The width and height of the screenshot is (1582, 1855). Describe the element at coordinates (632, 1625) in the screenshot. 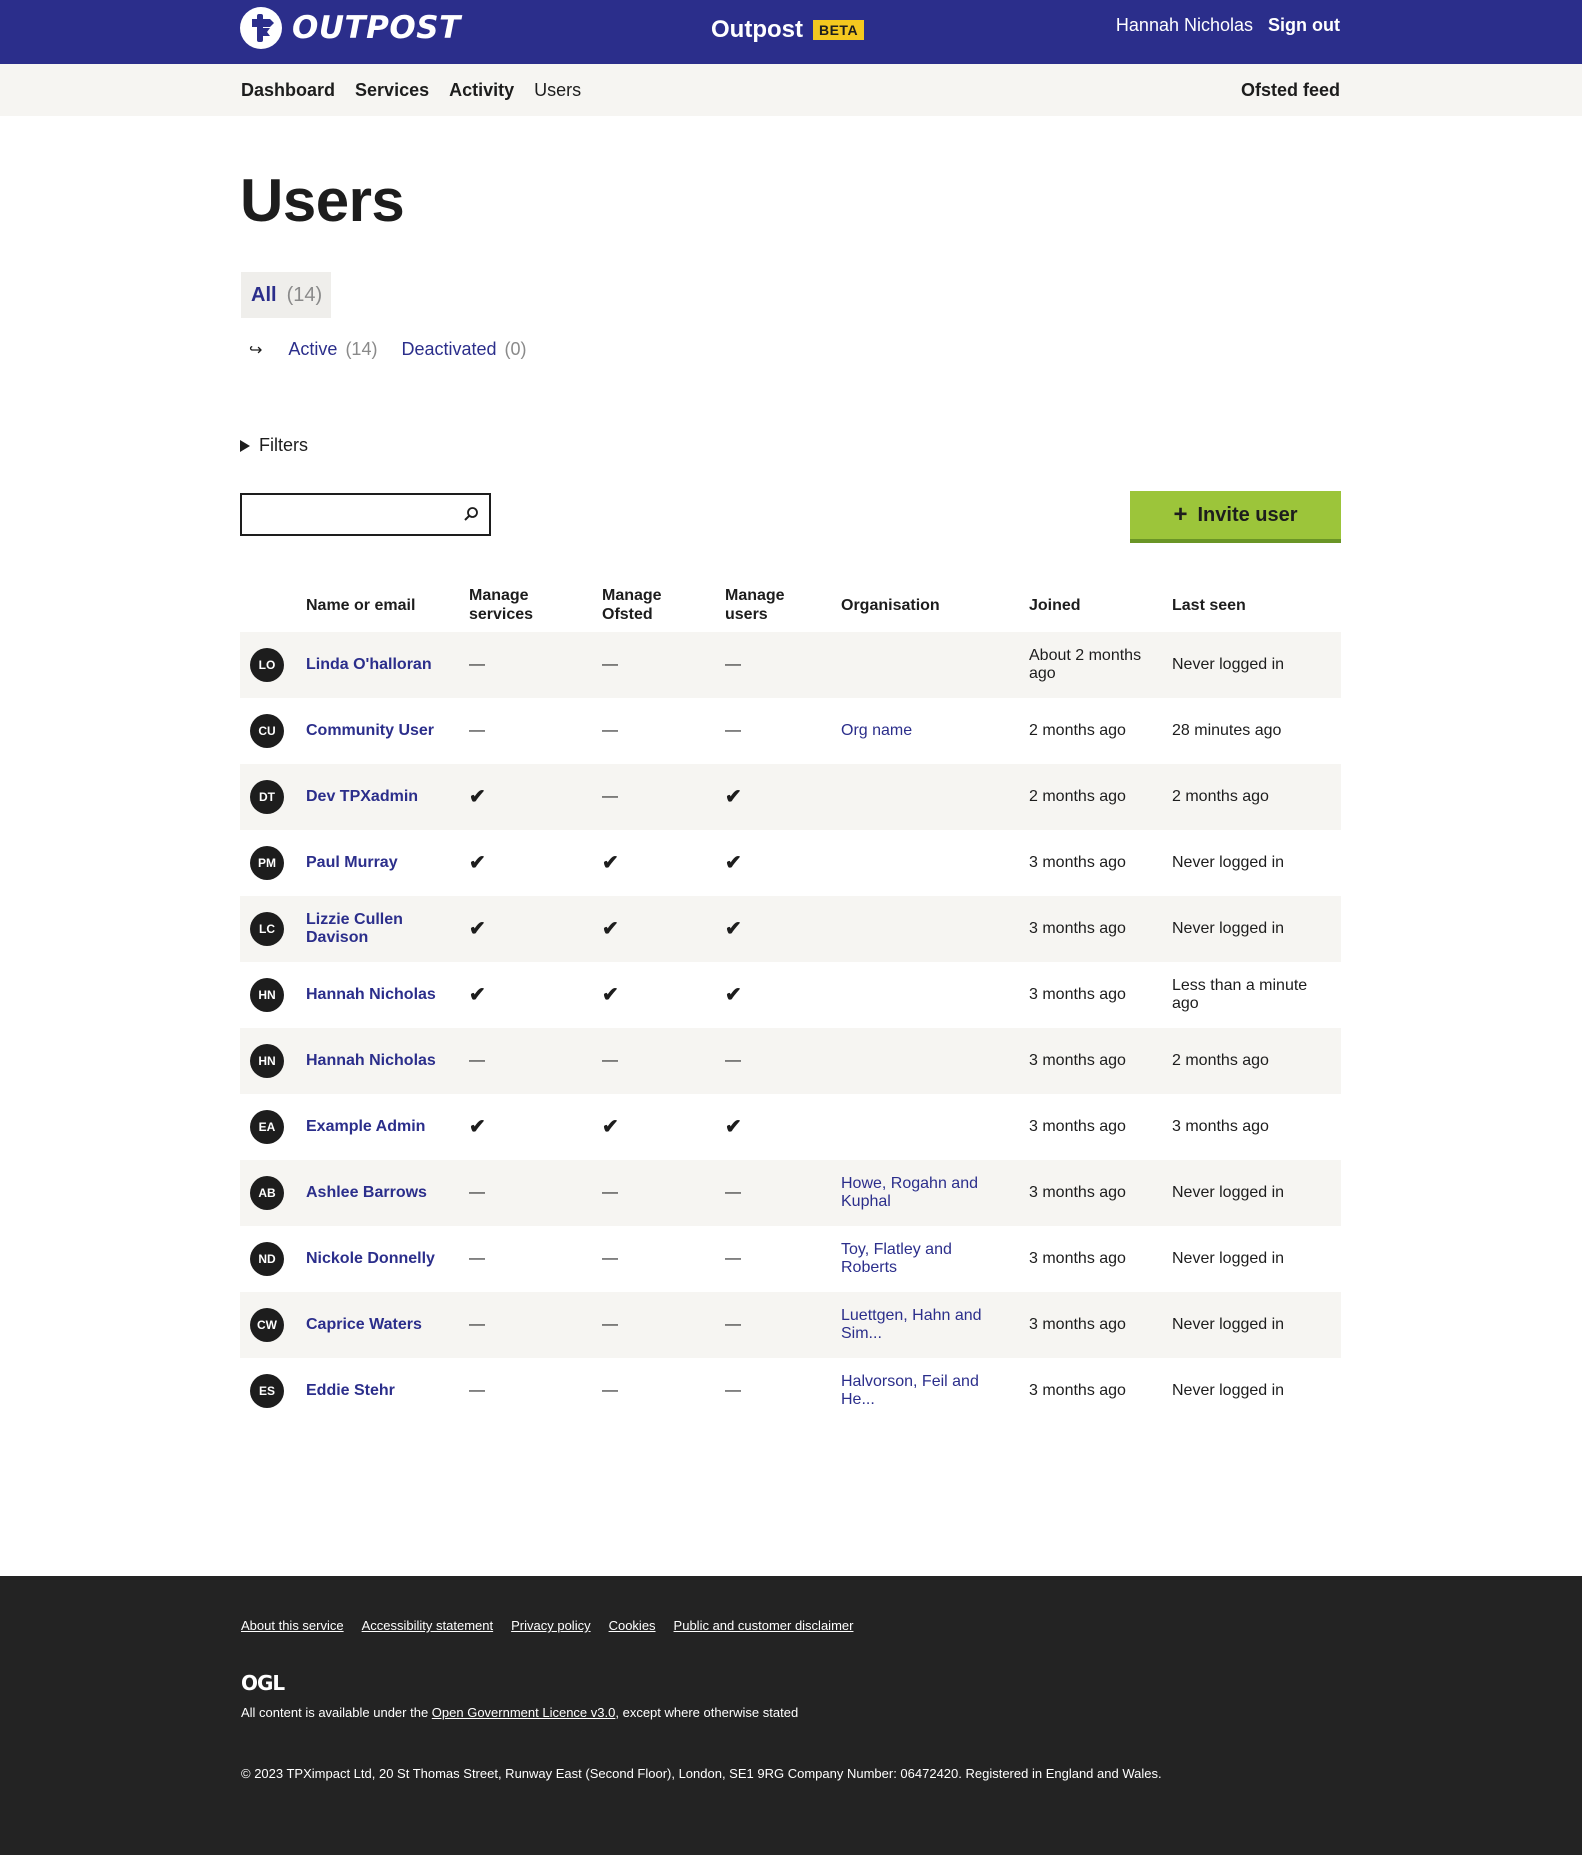

I see `footer-link-cookies: Cookies` at that location.